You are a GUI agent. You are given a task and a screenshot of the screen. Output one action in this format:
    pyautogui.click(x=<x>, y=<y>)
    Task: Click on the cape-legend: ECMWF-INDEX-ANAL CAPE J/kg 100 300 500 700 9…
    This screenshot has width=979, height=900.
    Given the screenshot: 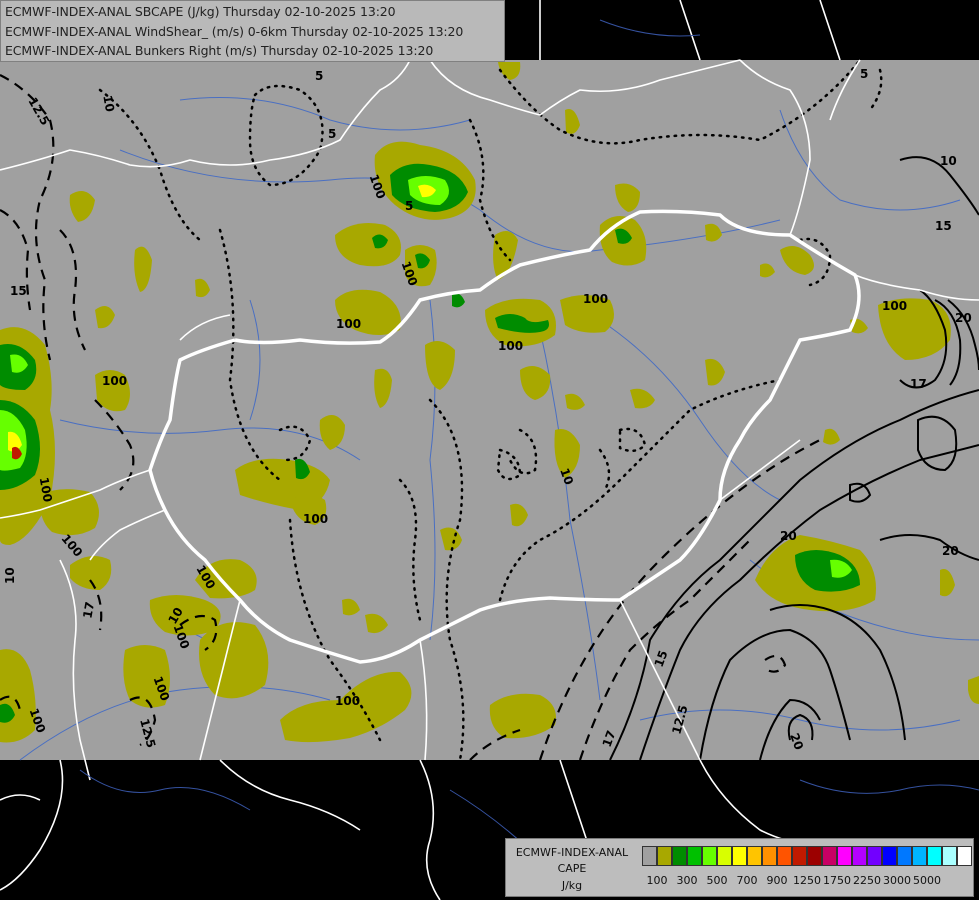 What is the action you would take?
    pyautogui.click(x=739, y=867)
    